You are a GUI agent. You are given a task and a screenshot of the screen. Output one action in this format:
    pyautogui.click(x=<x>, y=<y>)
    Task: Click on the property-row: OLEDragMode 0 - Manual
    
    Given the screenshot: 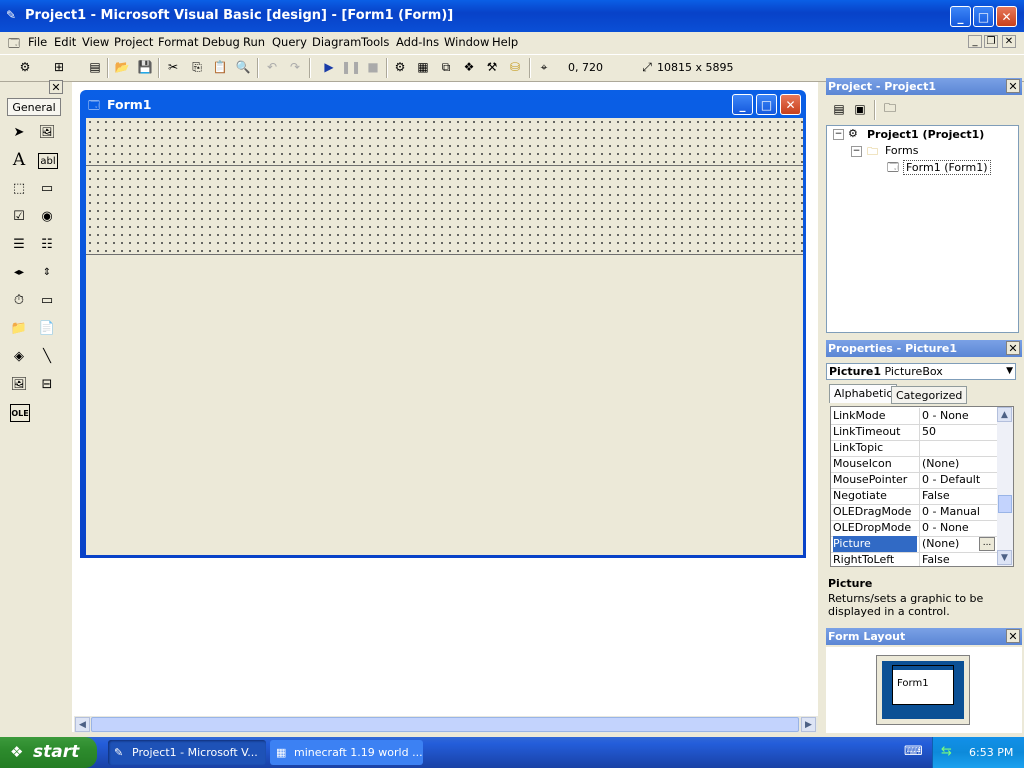 What is the action you would take?
    pyautogui.click(x=914, y=512)
    